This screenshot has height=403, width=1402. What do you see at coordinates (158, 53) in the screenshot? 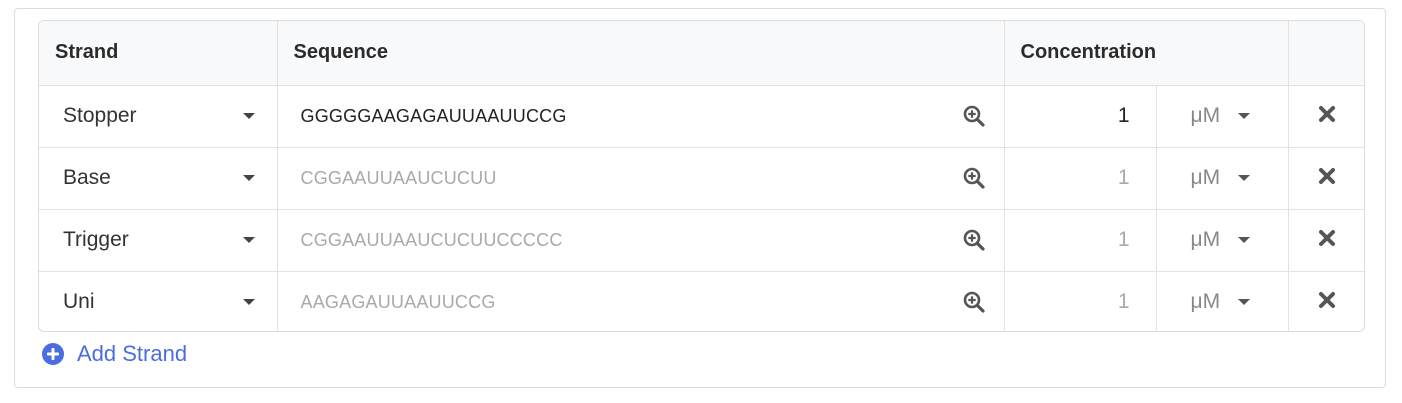
I see `column-header-strand: Strand` at bounding box center [158, 53].